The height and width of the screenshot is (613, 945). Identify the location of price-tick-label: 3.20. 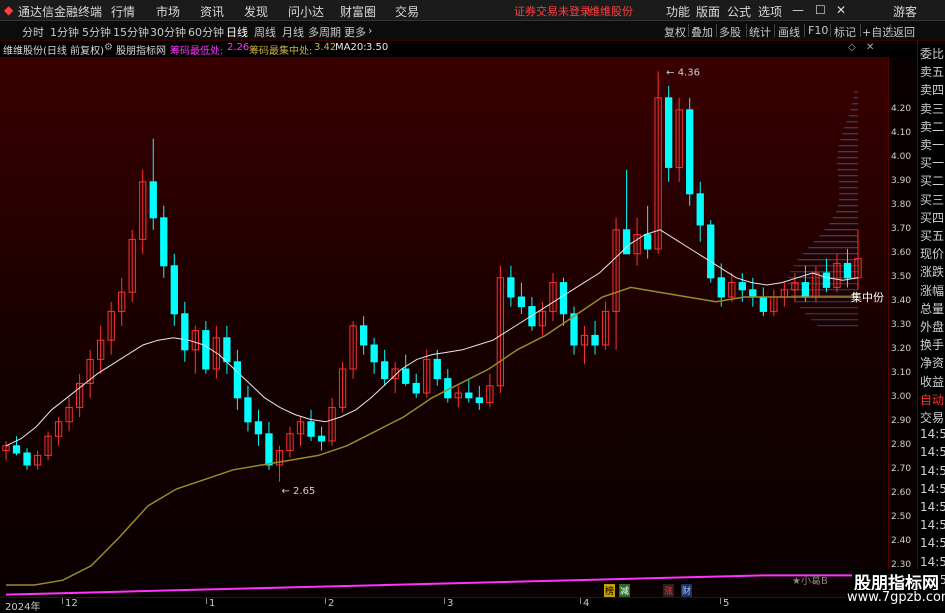
(901, 348).